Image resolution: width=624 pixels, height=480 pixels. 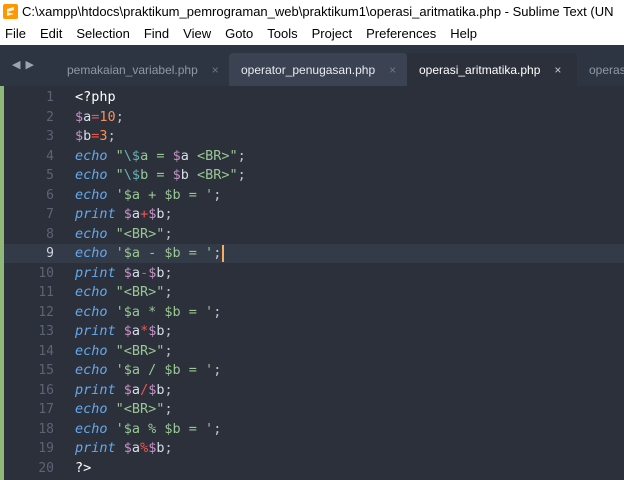 What do you see at coordinates (213, 155) in the screenshot?
I see `code-token: <BR>"` at bounding box center [213, 155].